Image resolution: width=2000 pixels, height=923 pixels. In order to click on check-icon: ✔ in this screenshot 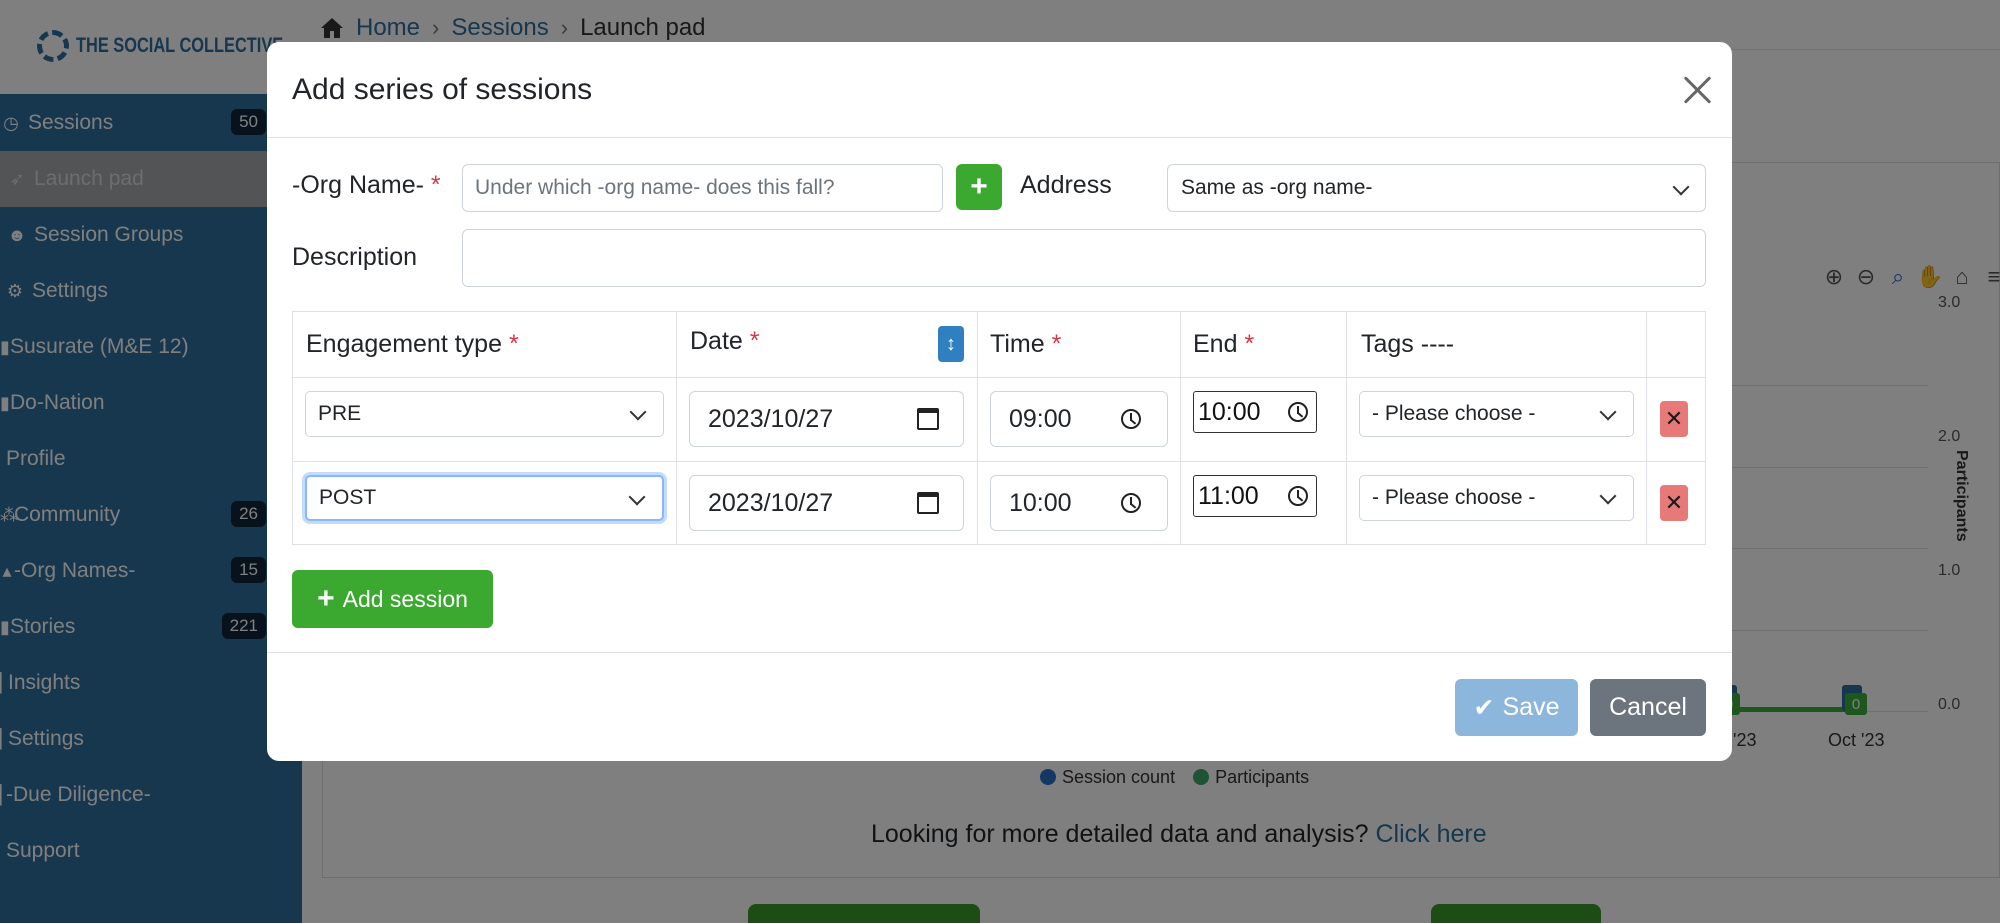, I will do `click(1484, 707)`.